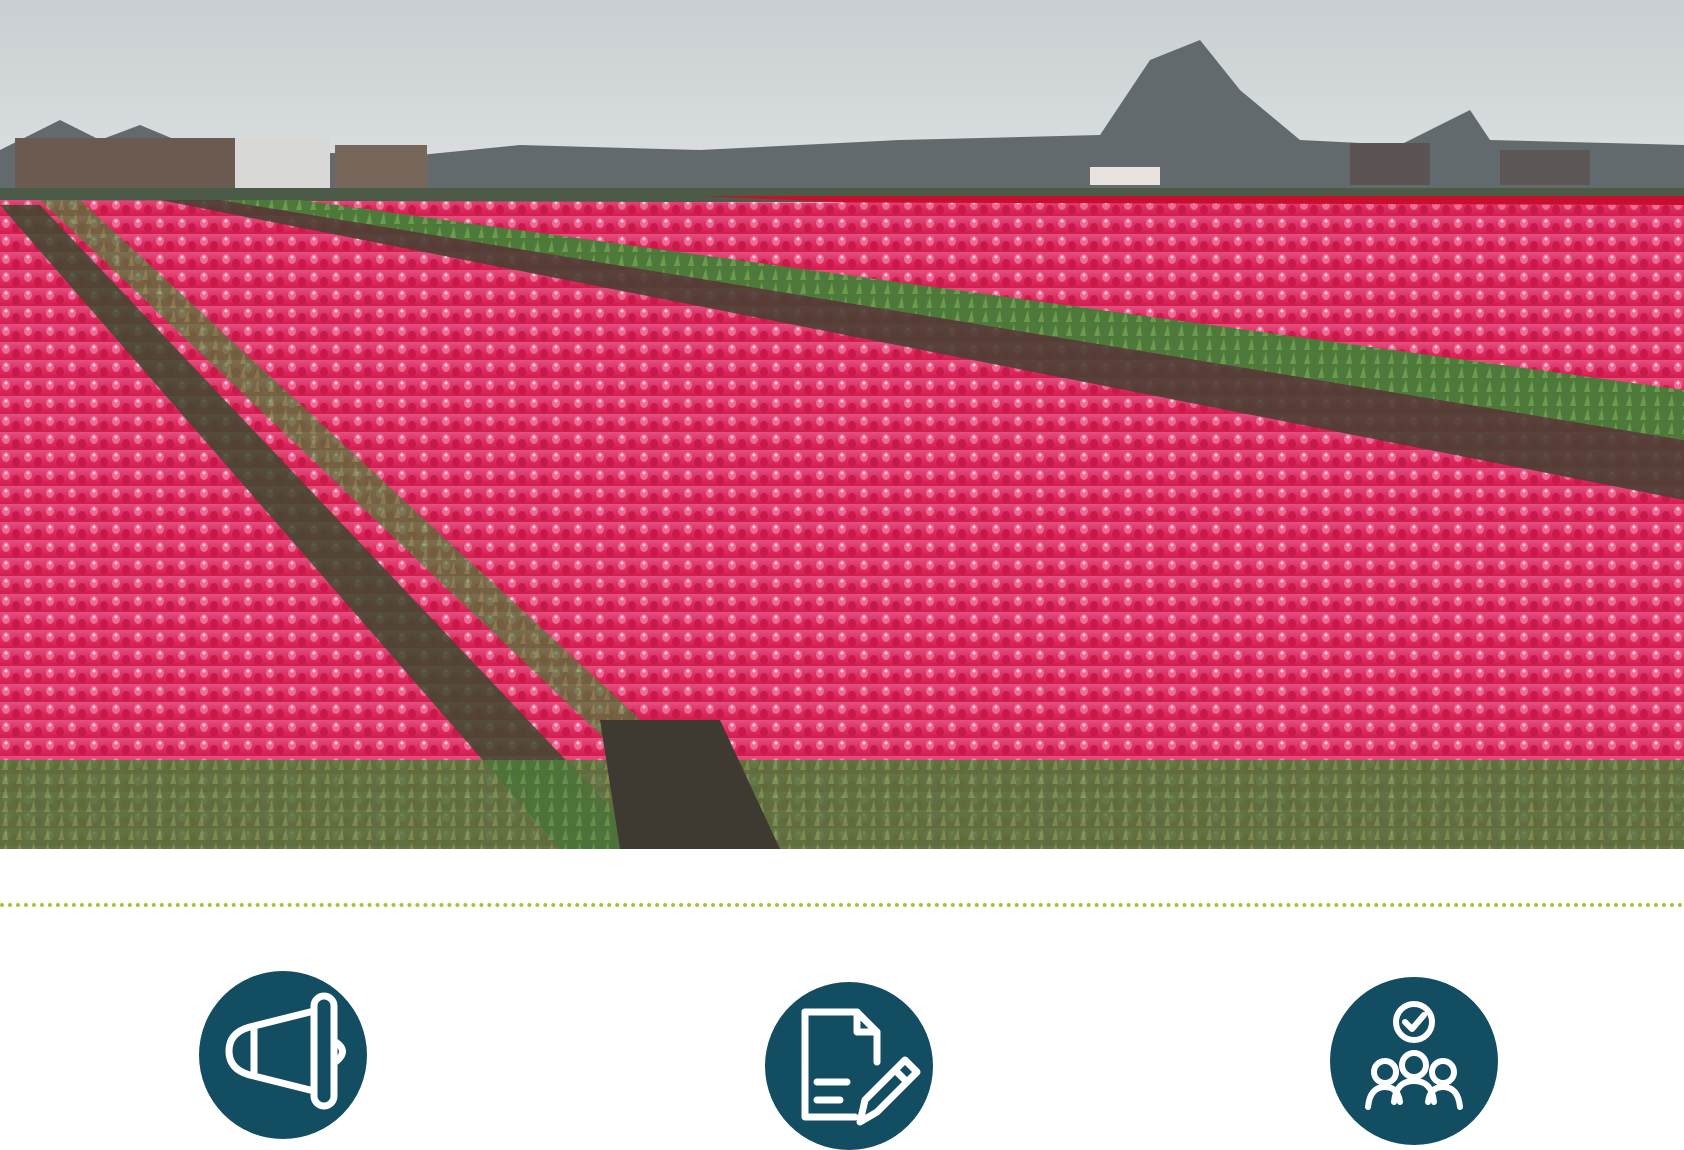 This screenshot has height=1150, width=1684. Describe the element at coordinates (842, 905) in the screenshot. I see `section-divider` at that location.